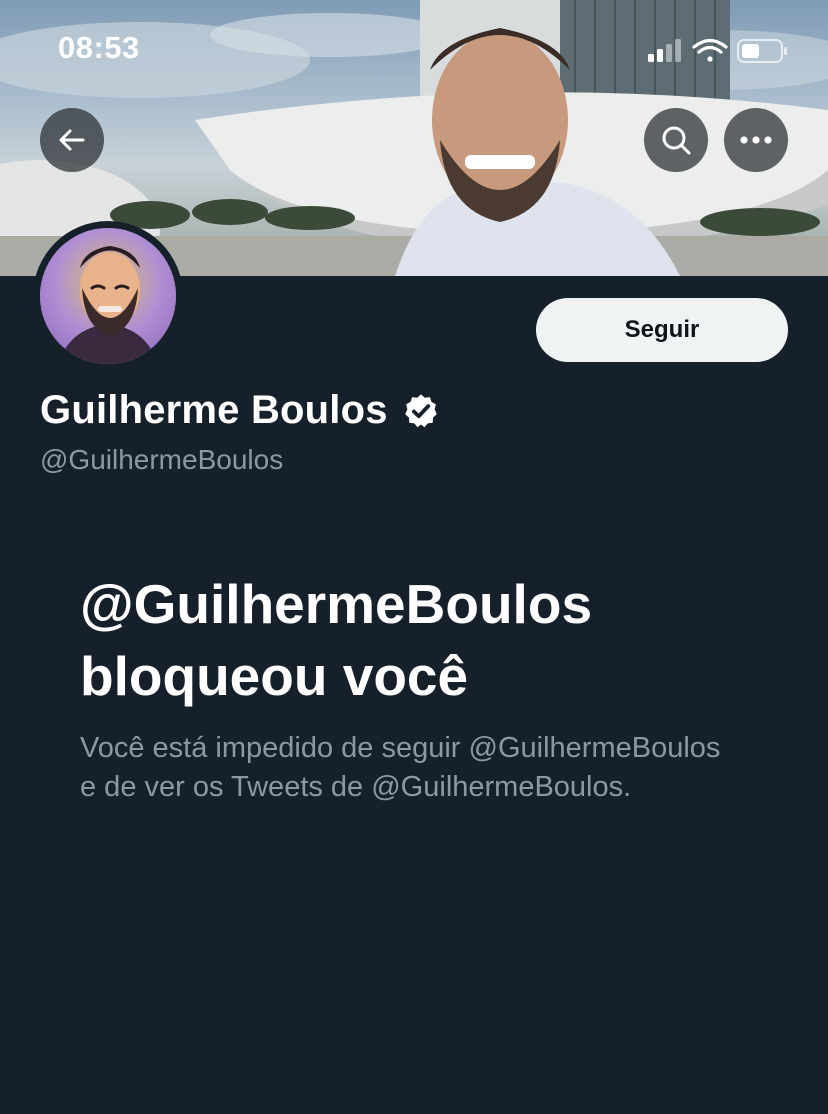 This screenshot has width=828, height=1114. Describe the element at coordinates (662, 330) in the screenshot. I see `follow-button: Seguir` at that location.